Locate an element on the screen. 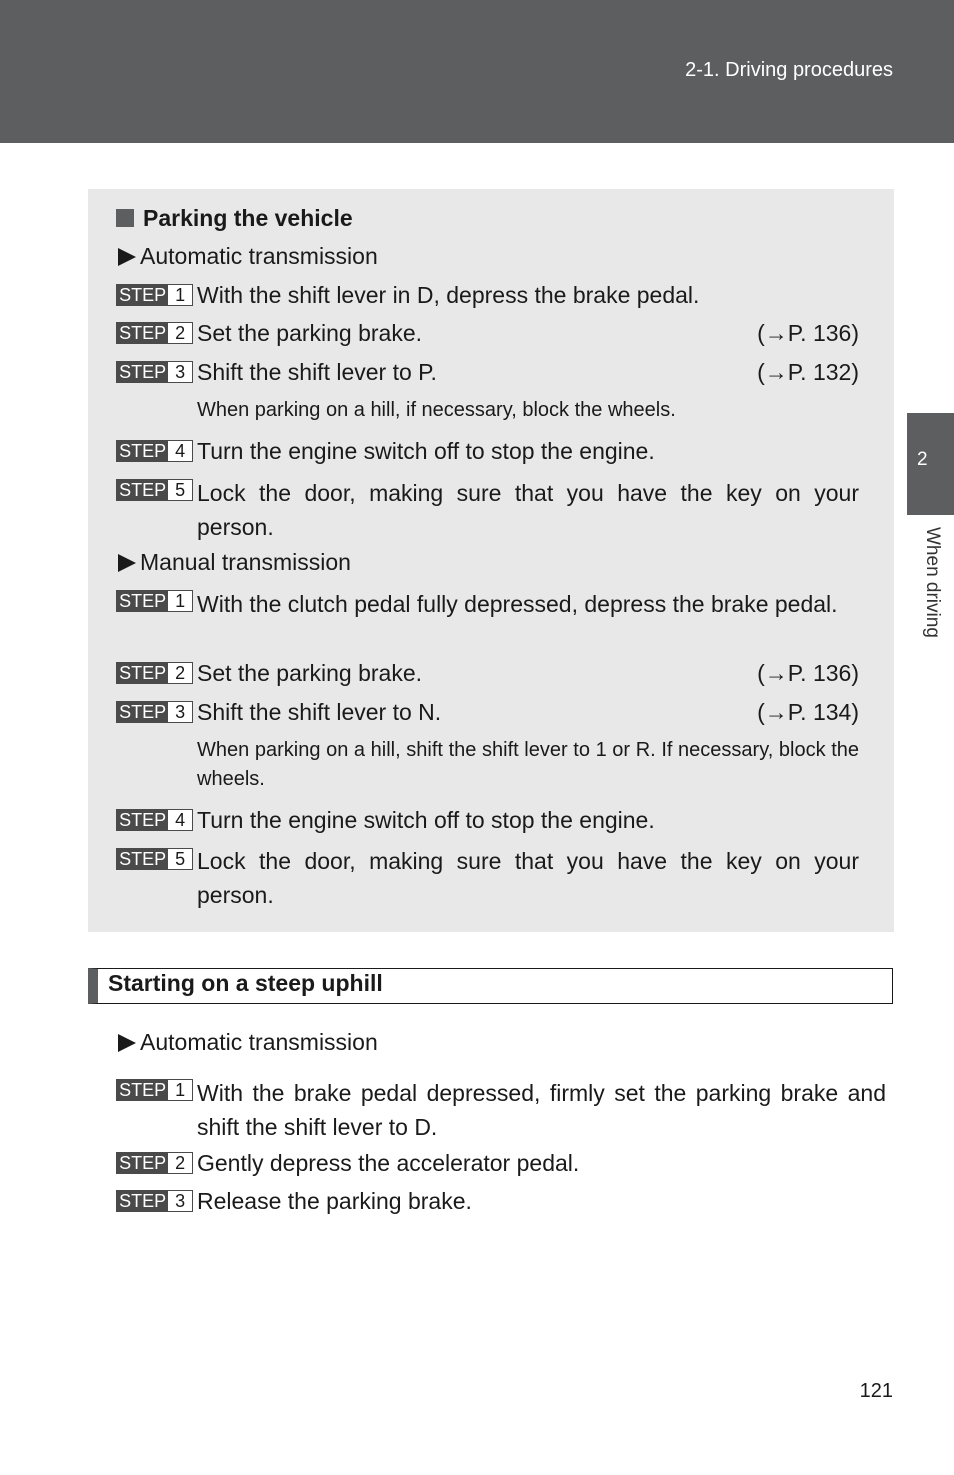 Image resolution: width=954 pixels, height=1475 pixels. parking-heading-text: Parking the vehicle is located at coordinates (248, 218).